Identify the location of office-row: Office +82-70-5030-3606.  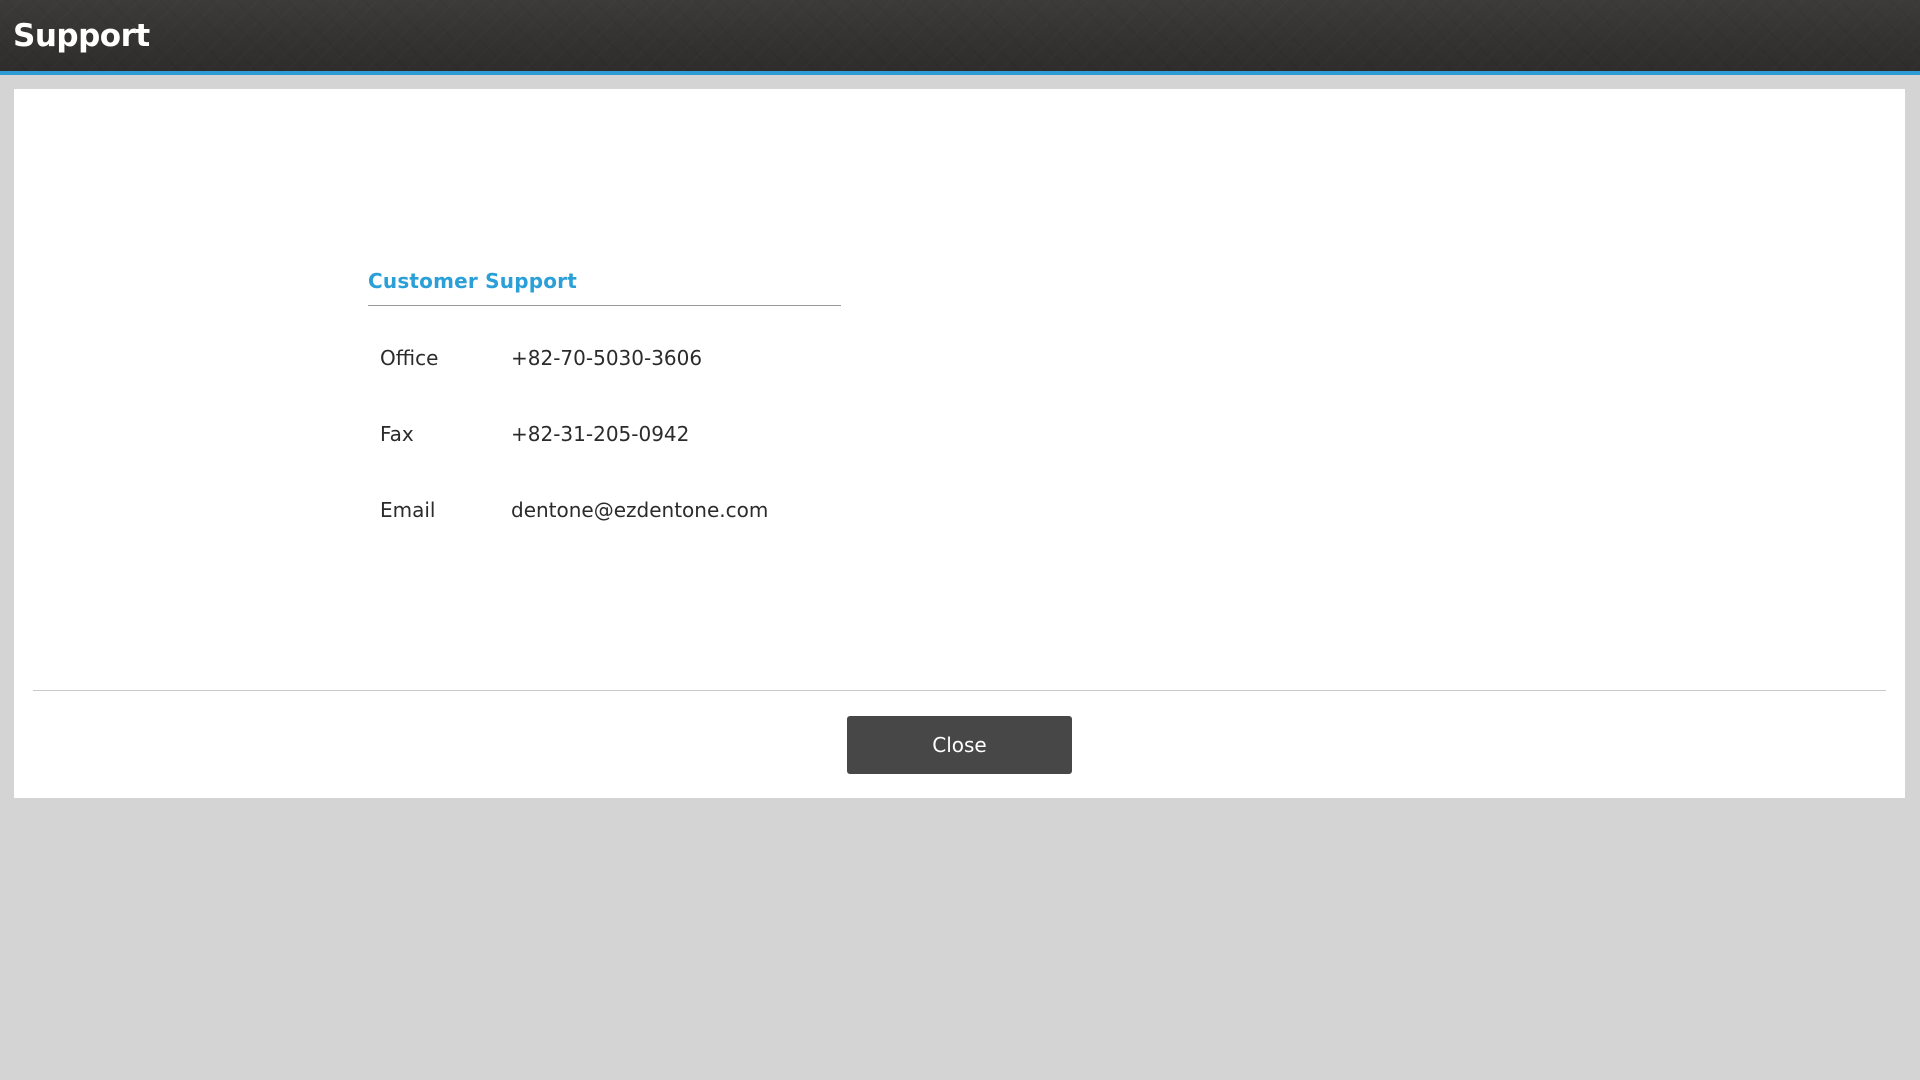
(610, 361).